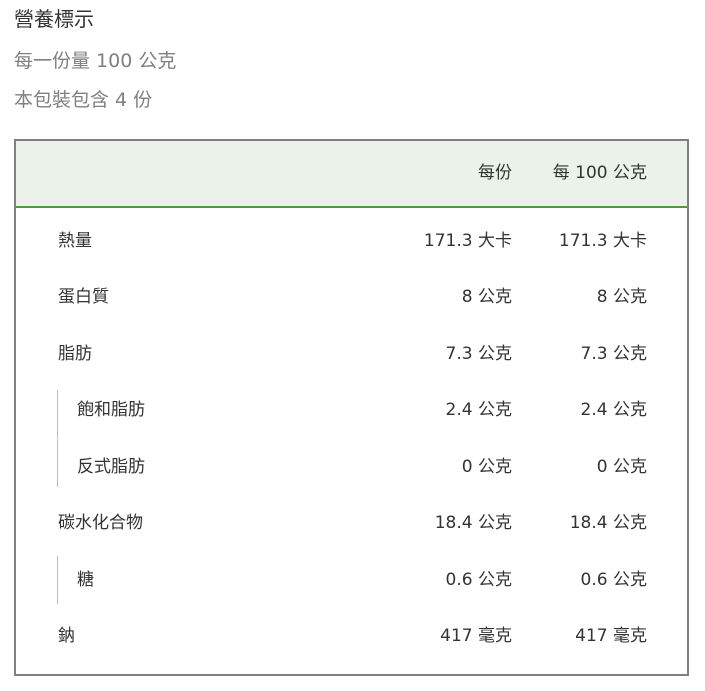  I want to click on per-serving-value: 0.6 公克, so click(478, 580).